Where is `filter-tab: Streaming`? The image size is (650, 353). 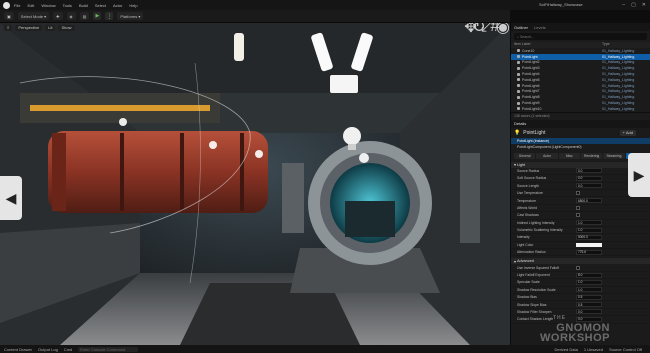 filter-tab: Streaming is located at coordinates (614, 155).